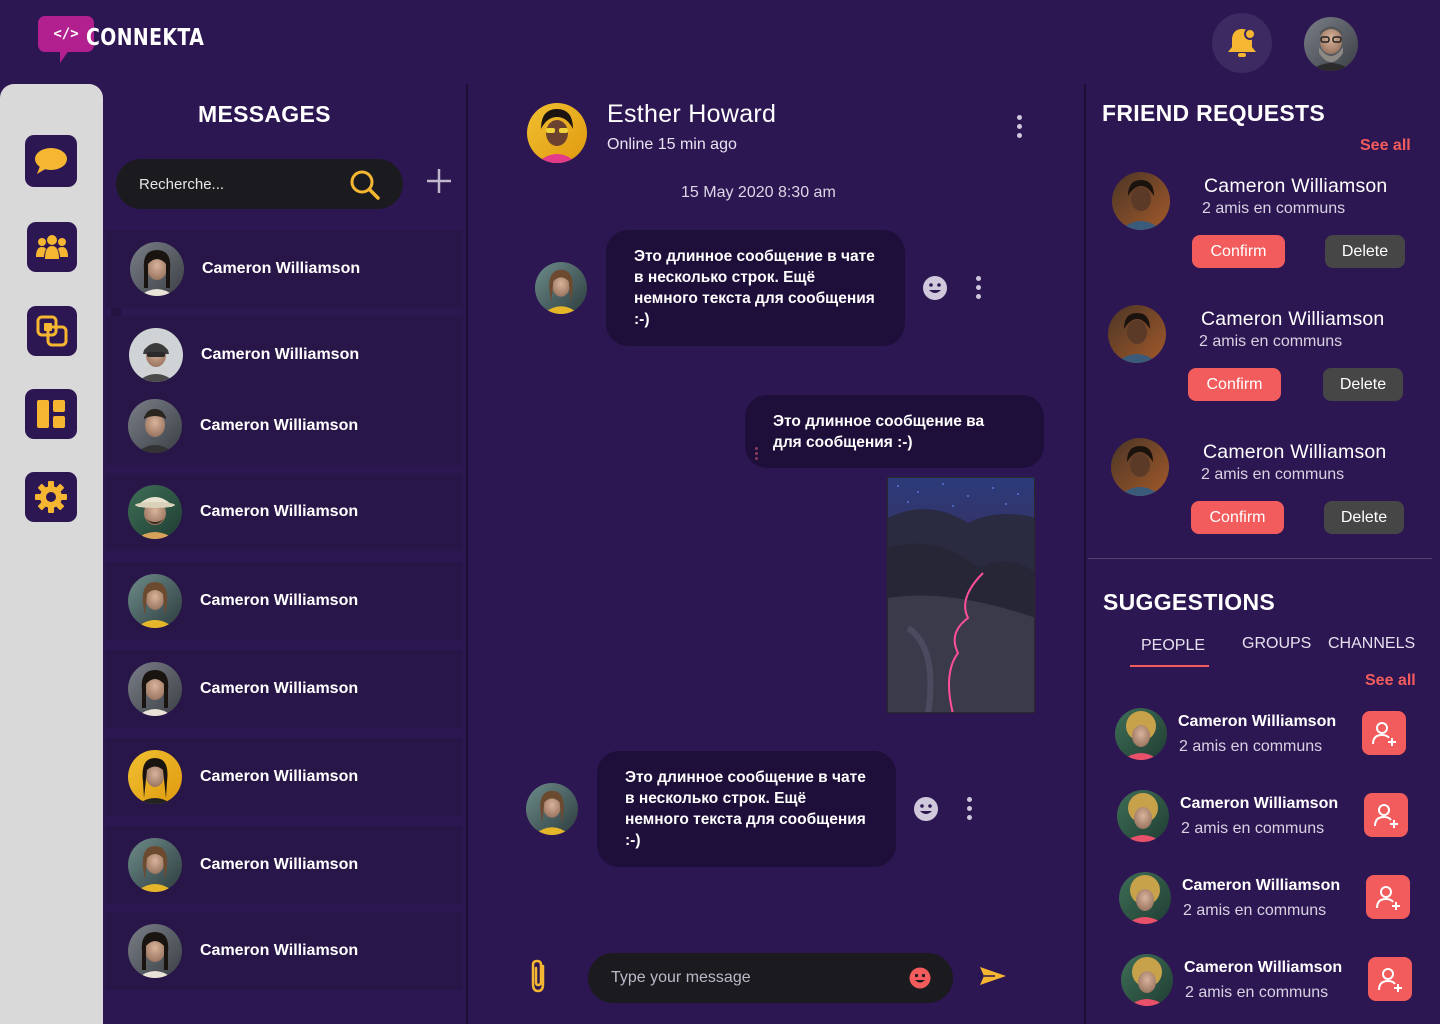 Image resolution: width=1440 pixels, height=1024 pixels. I want to click on chat-options-icon, so click(1019, 126).